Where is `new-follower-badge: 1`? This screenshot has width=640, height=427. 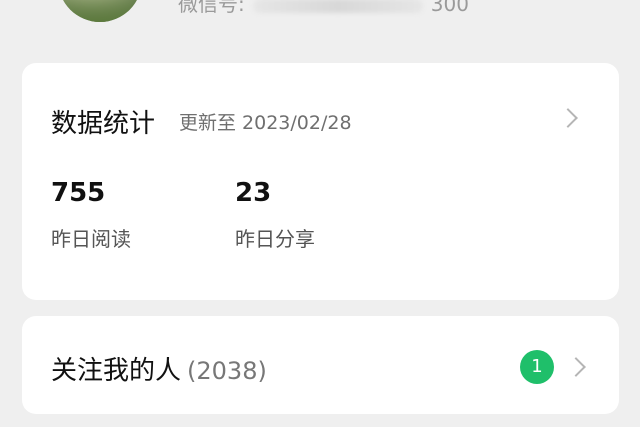 new-follower-badge: 1 is located at coordinates (537, 367).